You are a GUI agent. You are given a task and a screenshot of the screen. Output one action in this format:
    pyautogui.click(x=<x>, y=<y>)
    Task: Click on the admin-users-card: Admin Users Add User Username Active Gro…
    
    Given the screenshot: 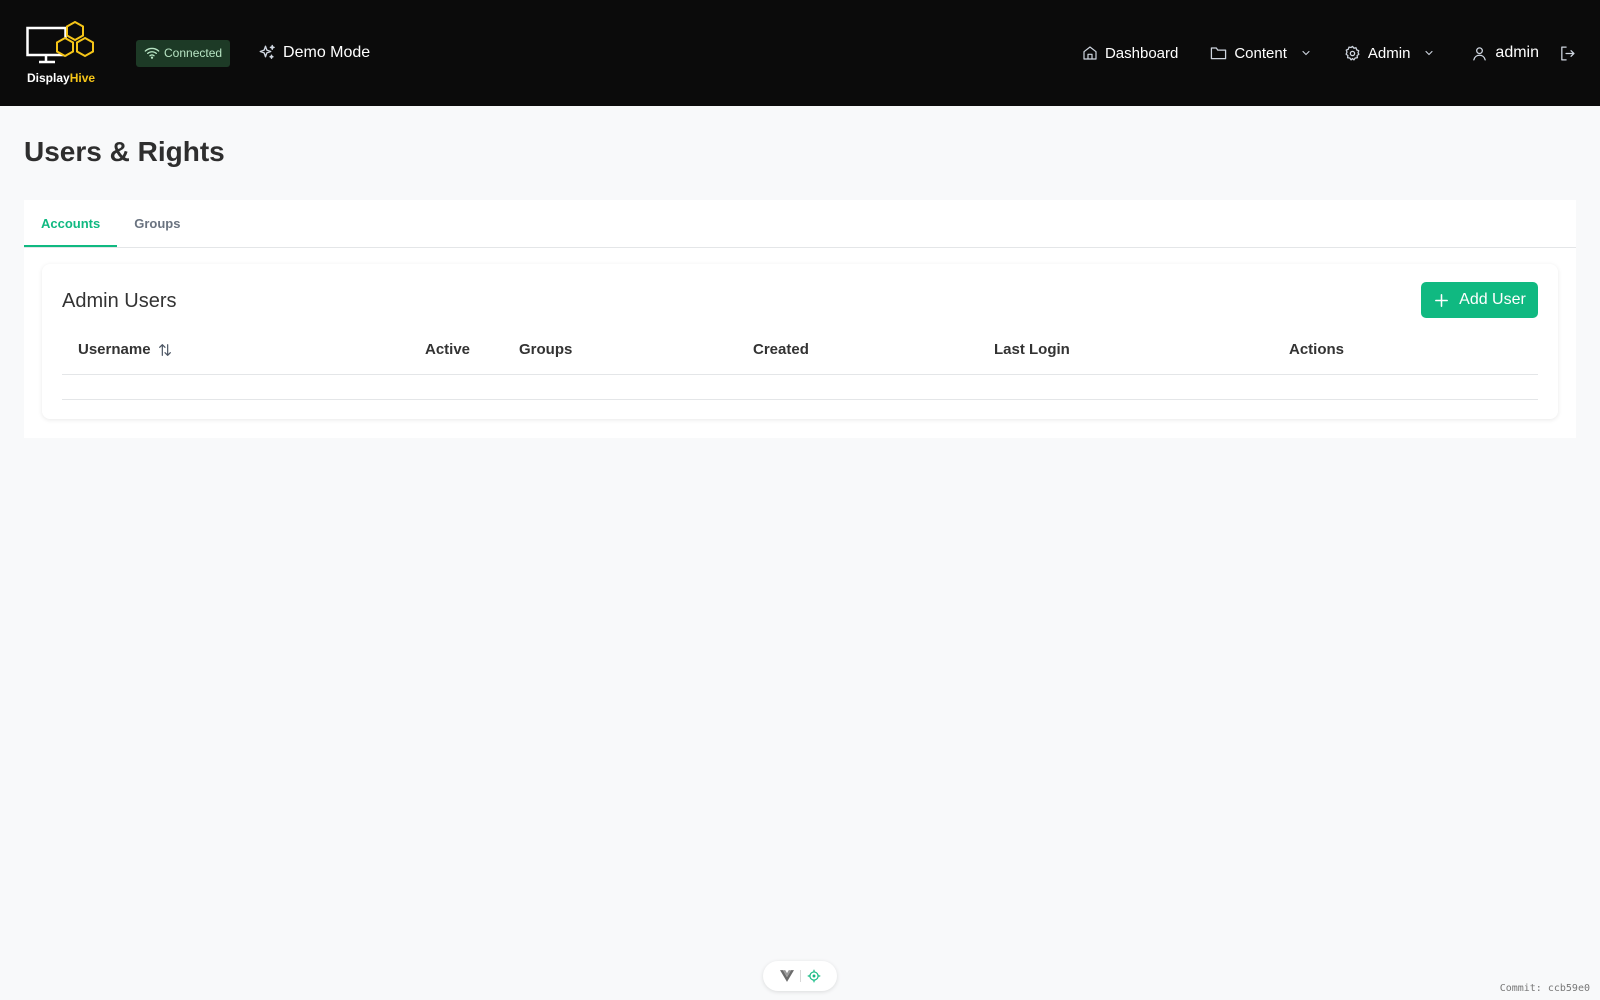 What is the action you would take?
    pyautogui.click(x=800, y=341)
    